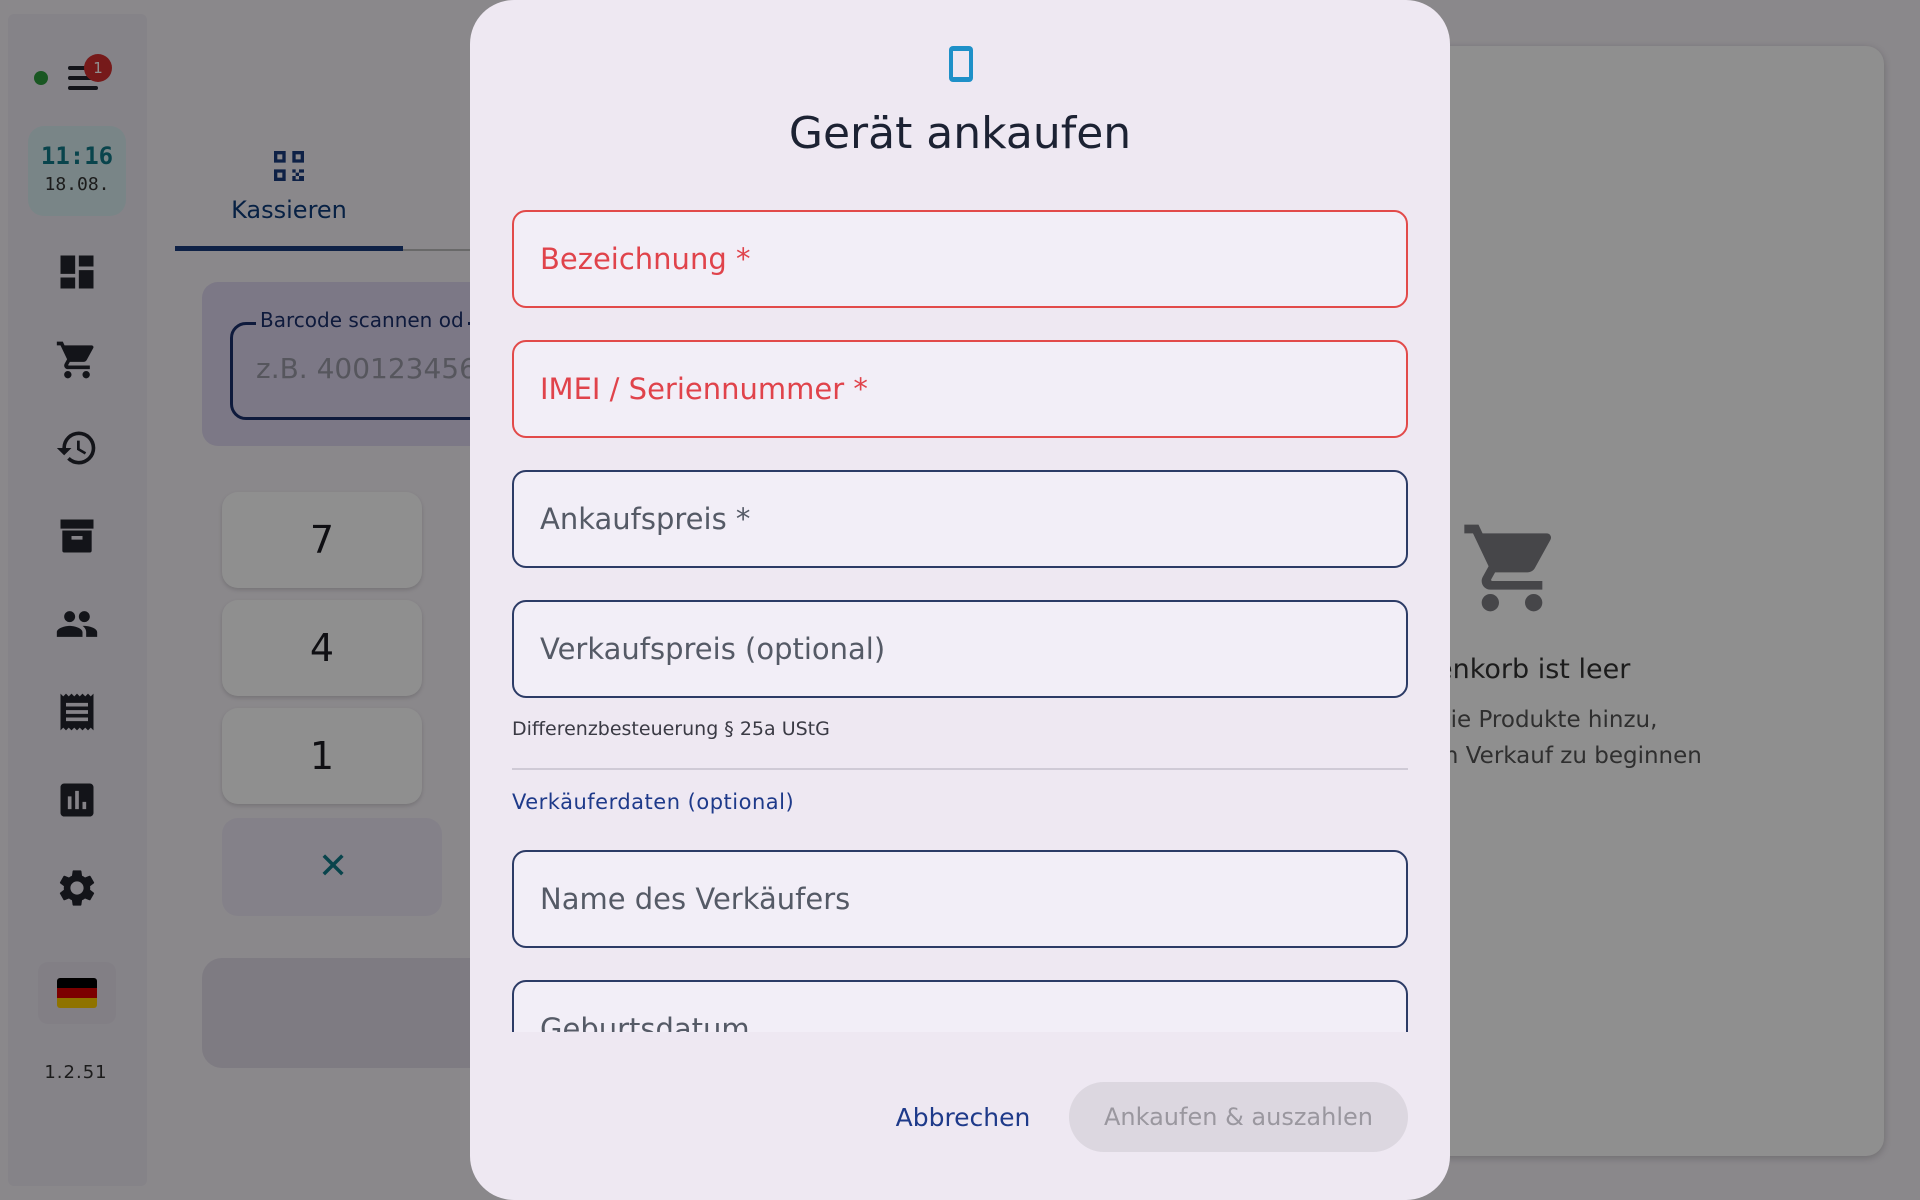 The width and height of the screenshot is (1920, 1200). Describe the element at coordinates (960, 133) in the screenshot. I see `dialog-title: Gerät ankaufen` at that location.